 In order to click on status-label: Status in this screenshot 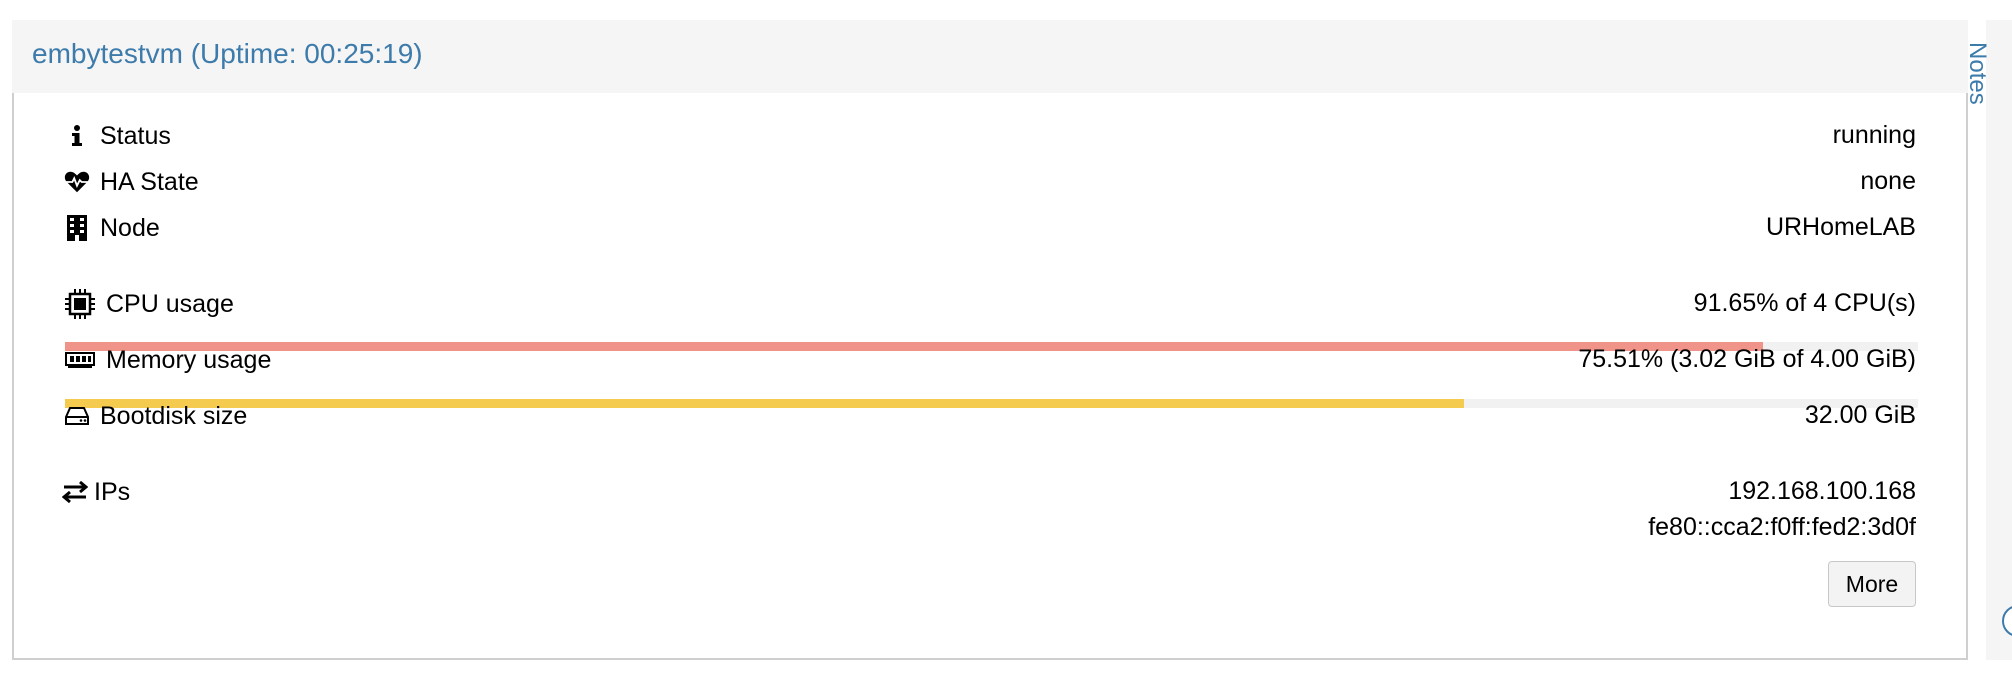, I will do `click(135, 135)`.